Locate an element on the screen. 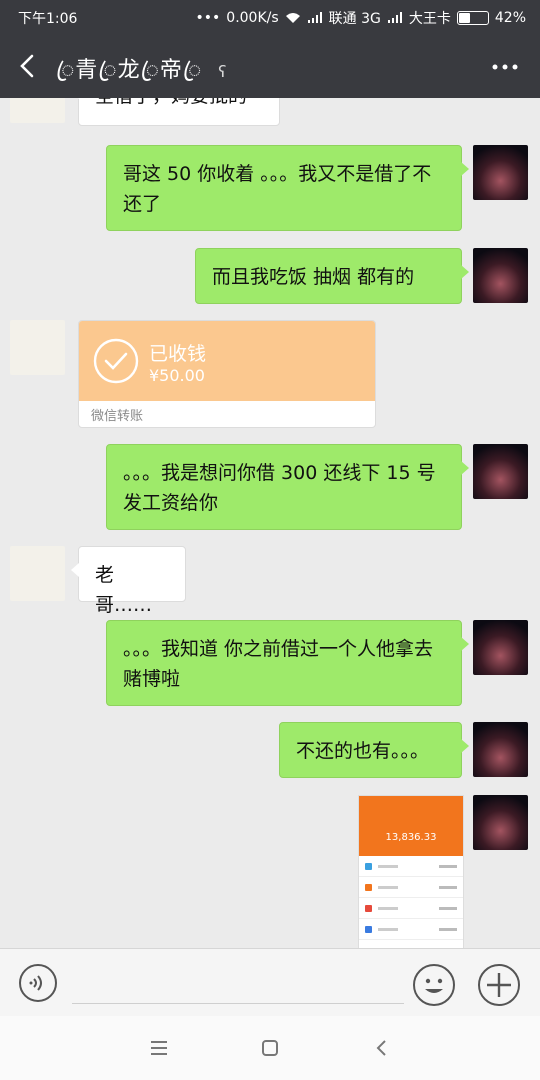 The width and height of the screenshot is (540, 1080). message-bubble: 哥这 50 你收着 。。。我又不是借了不还了 is located at coordinates (287, 188).